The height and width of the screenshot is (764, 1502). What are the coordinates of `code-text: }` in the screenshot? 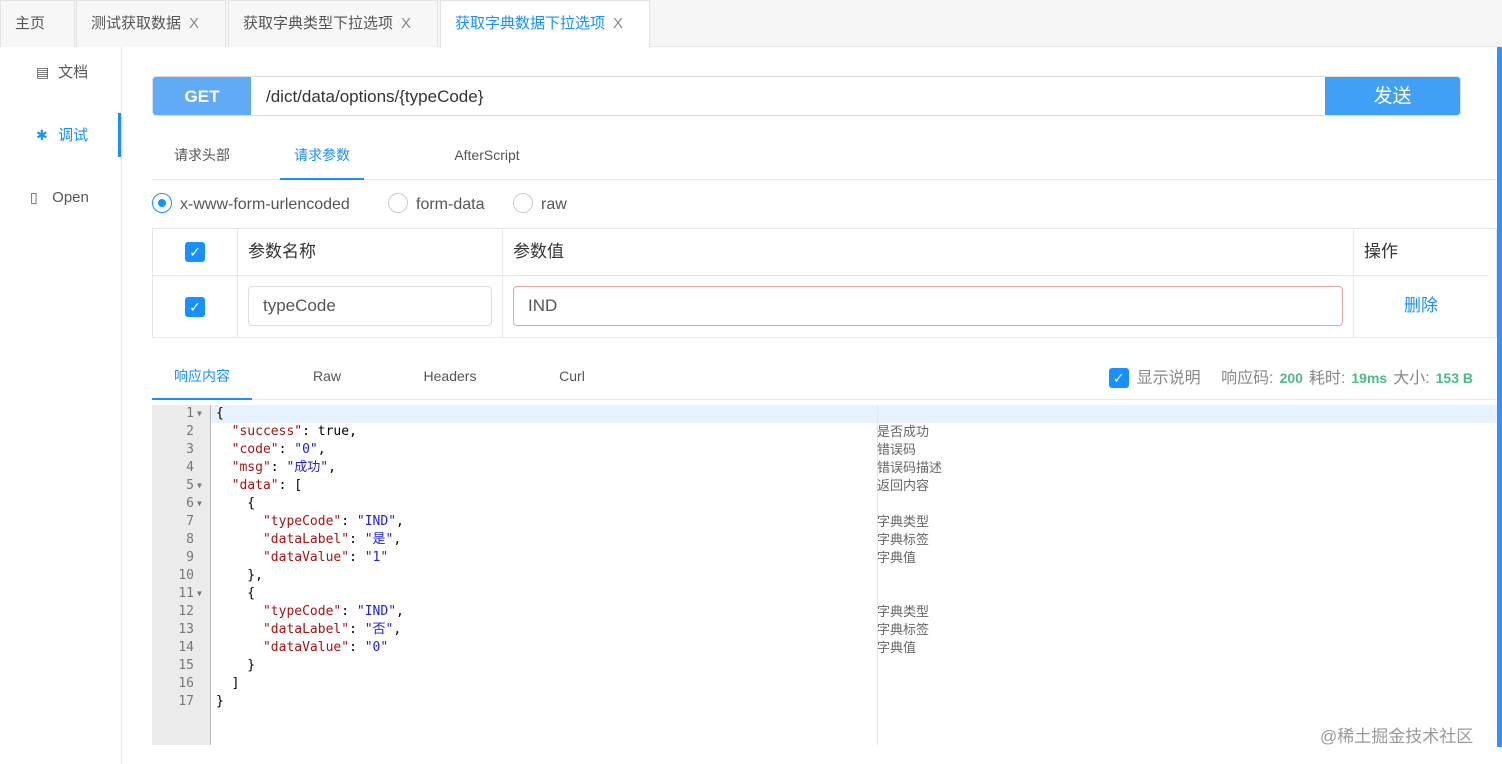 It's located at (220, 701).